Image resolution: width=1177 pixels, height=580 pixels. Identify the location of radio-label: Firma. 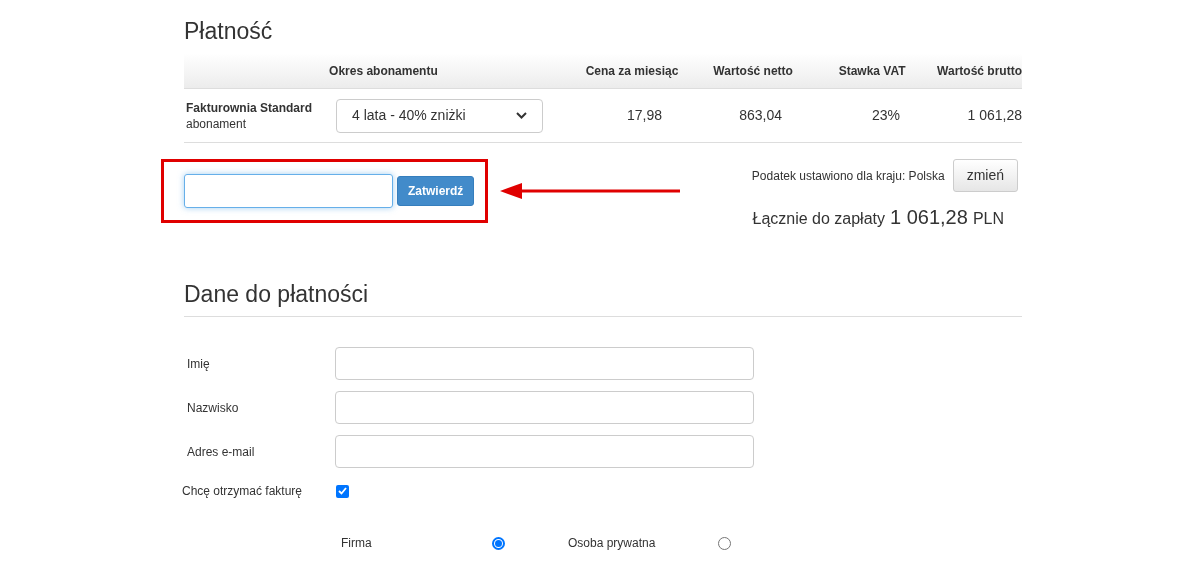
(357, 543).